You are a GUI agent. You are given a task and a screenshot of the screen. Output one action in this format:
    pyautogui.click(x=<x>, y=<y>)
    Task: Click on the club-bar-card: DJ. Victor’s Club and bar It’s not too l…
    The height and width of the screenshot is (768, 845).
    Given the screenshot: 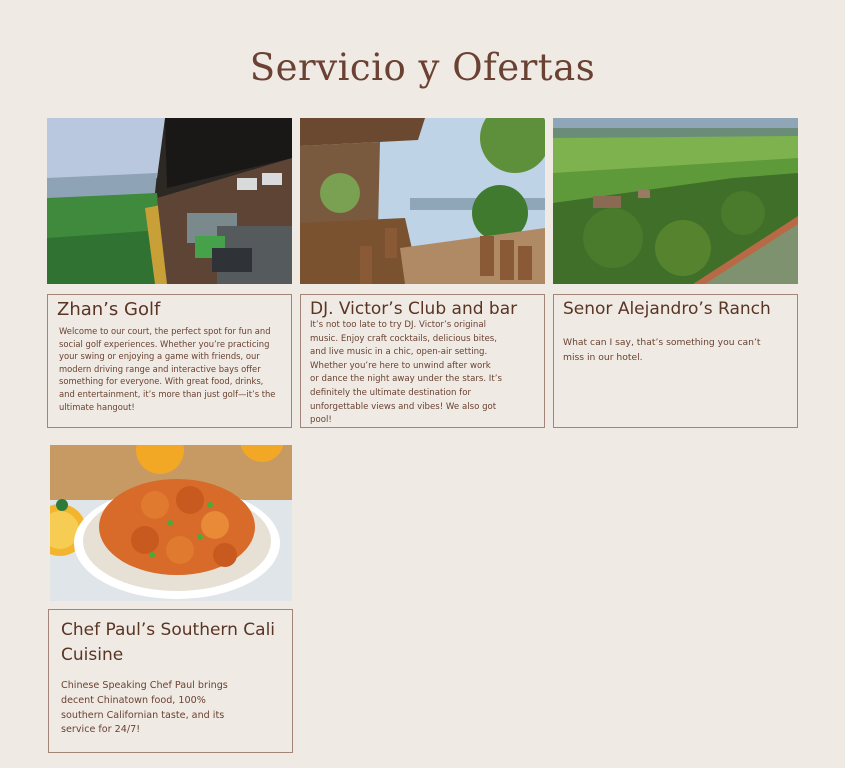 What is the action you would take?
    pyautogui.click(x=422, y=361)
    